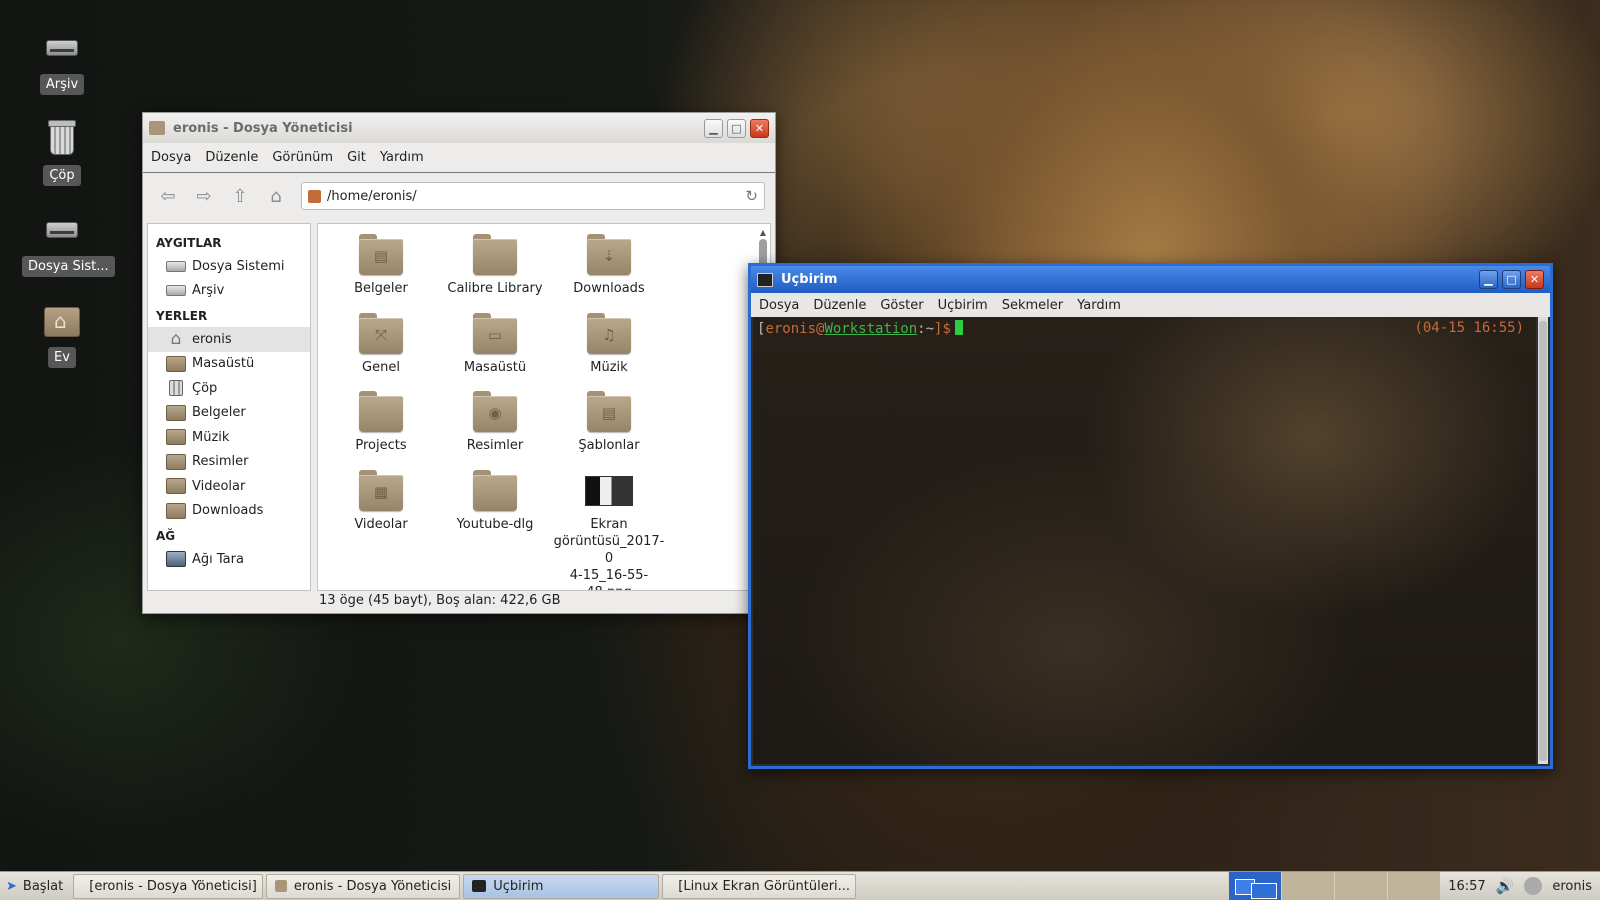 This screenshot has width=1600, height=900. What do you see at coordinates (62, 152) in the screenshot?
I see `desktop-icon-trash: Çöp` at bounding box center [62, 152].